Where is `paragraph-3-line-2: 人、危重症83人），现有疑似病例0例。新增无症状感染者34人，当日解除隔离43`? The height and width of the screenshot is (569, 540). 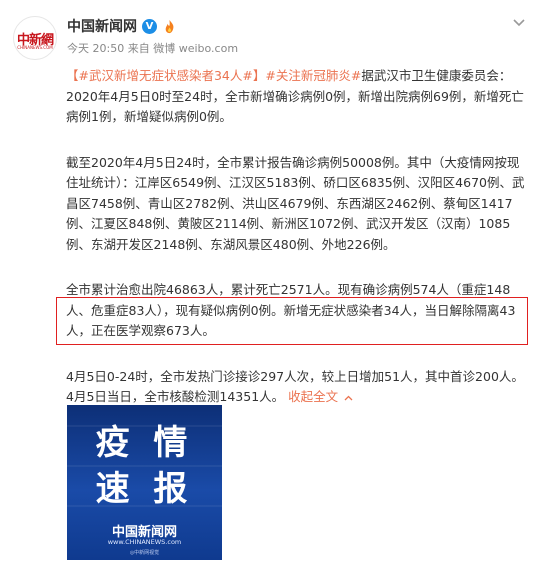 paragraph-3-line-2: 人、危重症83人），现有疑似病例0例。新增无症状感染者34人，当日解除隔离43 is located at coordinates (291, 310).